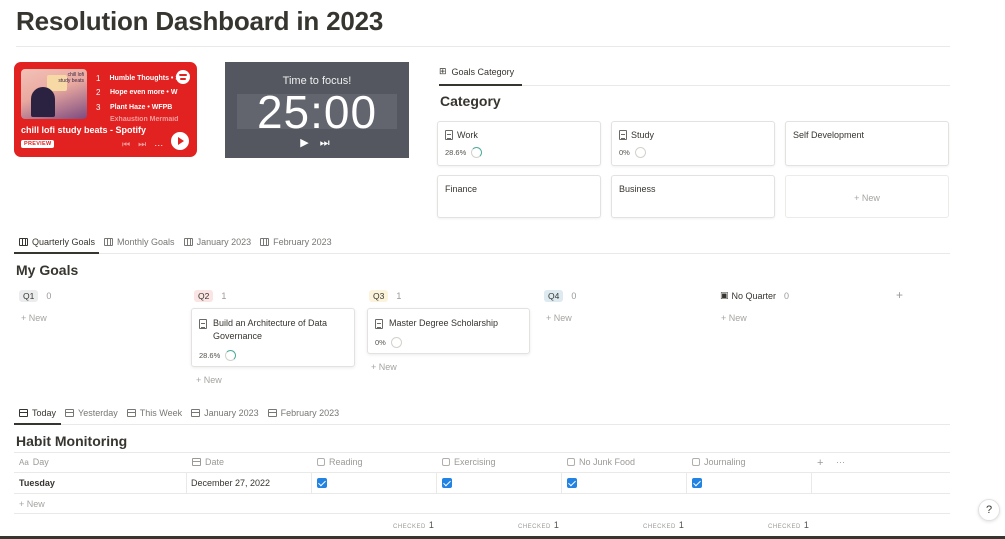  What do you see at coordinates (470, 101) in the screenshot?
I see `category-heading: Category` at bounding box center [470, 101].